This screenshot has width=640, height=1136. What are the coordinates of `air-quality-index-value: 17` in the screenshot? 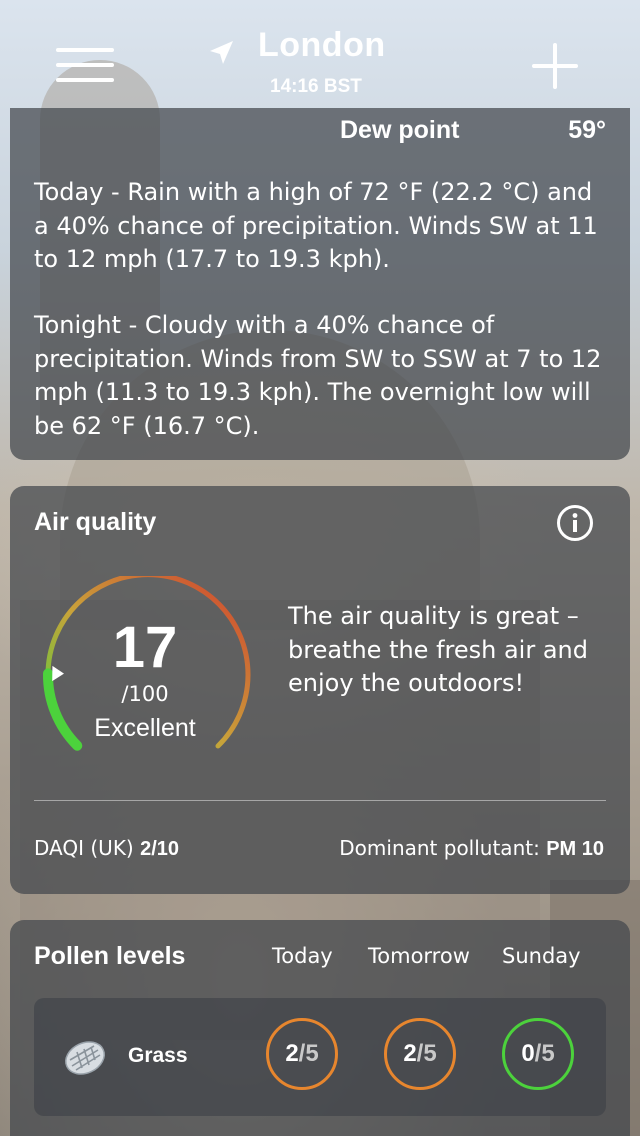 It's located at (145, 647).